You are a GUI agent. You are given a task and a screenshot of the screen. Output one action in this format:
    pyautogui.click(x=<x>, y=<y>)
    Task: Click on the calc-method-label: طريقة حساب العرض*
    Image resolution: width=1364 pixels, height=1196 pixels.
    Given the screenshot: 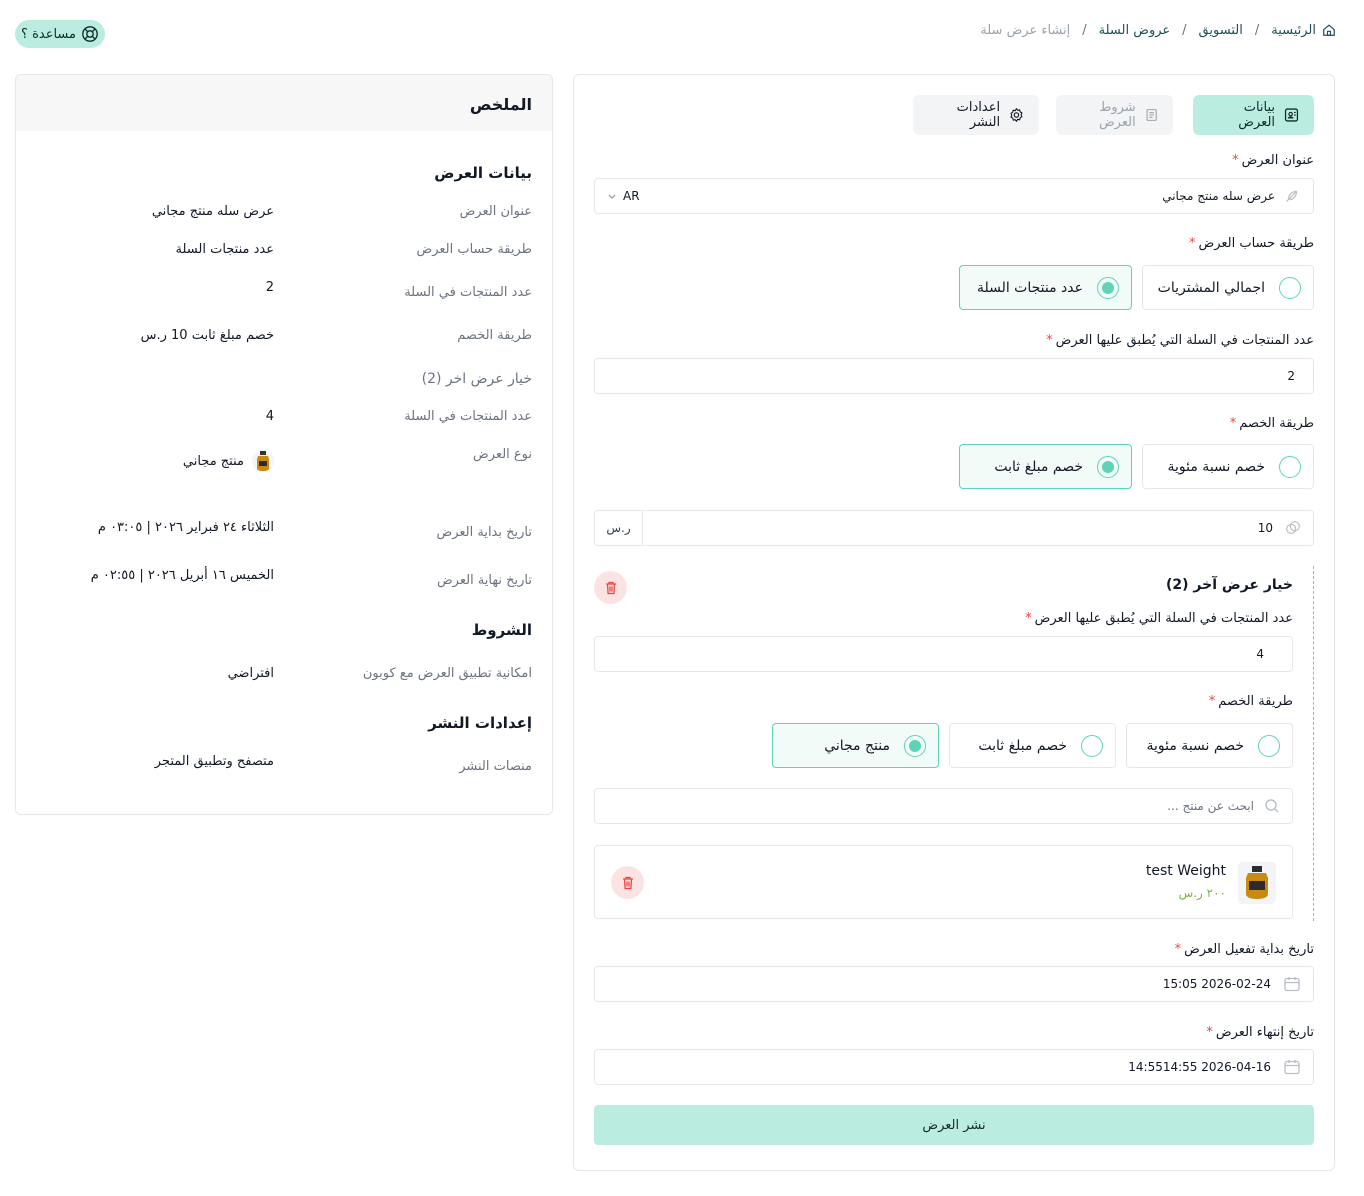 What is the action you would take?
    pyautogui.click(x=1251, y=243)
    